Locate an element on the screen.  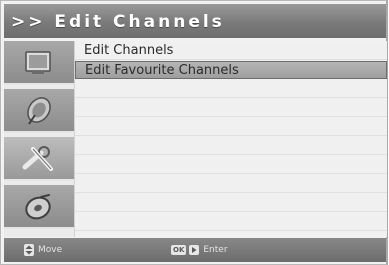
sidebar is located at coordinates (39, 139).